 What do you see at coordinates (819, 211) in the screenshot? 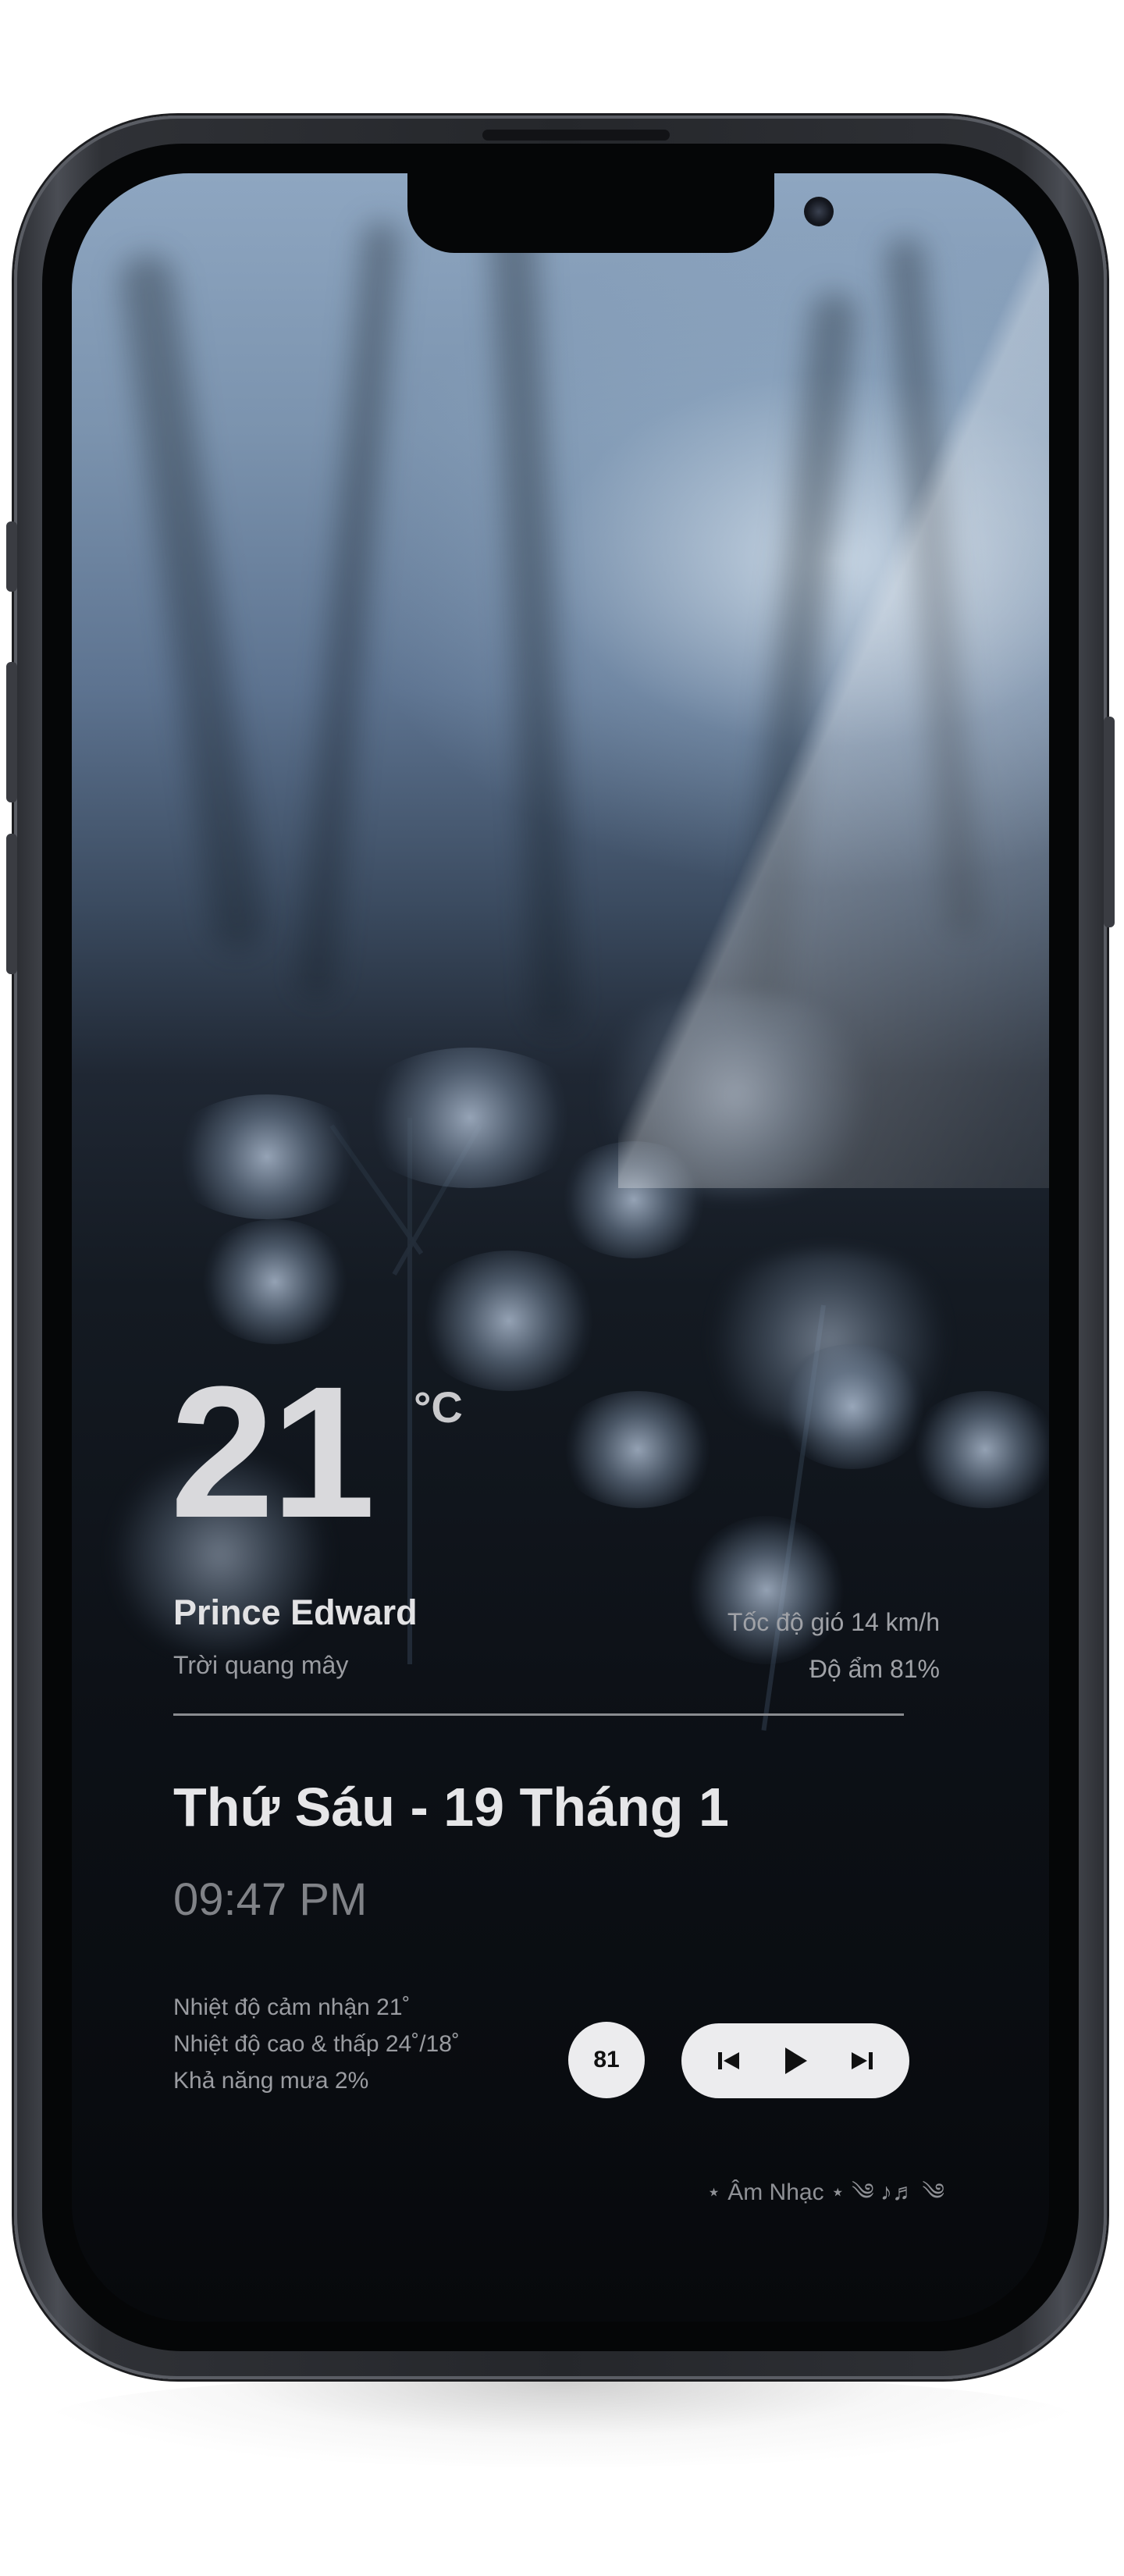
I see `camera-icon` at bounding box center [819, 211].